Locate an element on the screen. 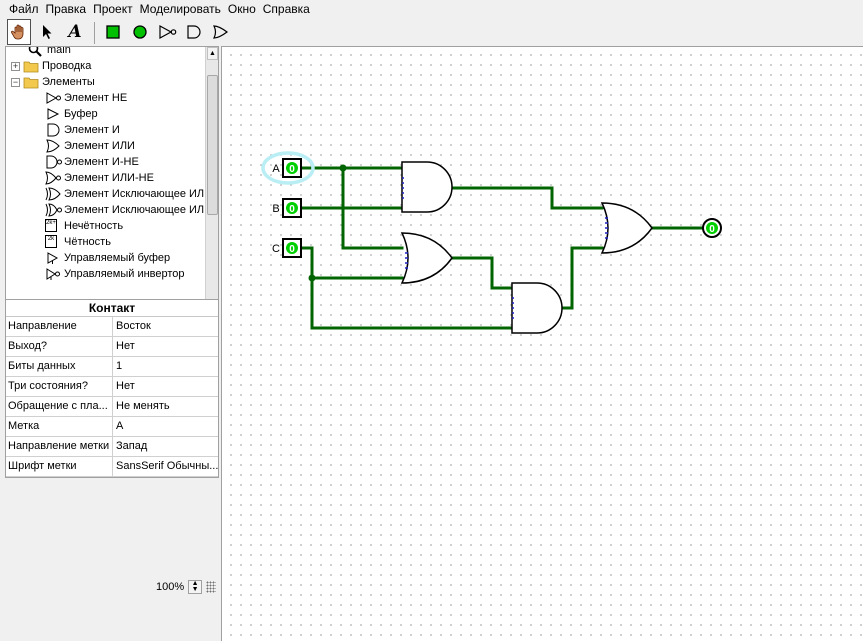  menu-help: Справка is located at coordinates (286, 9).